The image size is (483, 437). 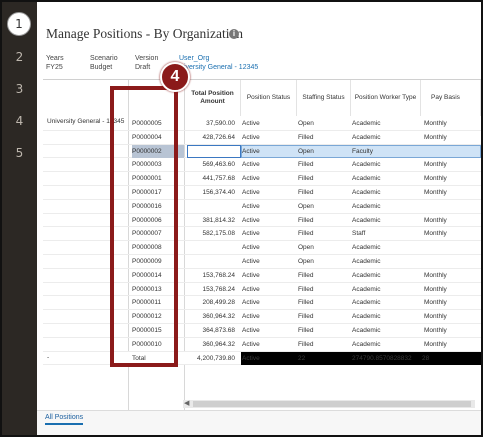 What do you see at coordinates (211, 138) in the screenshot?
I see `total-amount-cell: 428,726.64` at bounding box center [211, 138].